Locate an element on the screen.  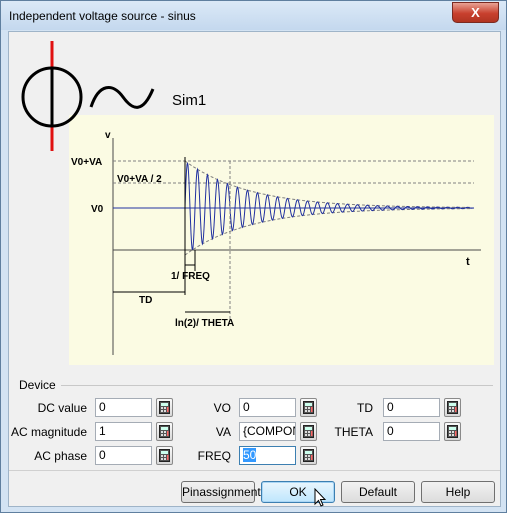
theta-annotation: ln(2)/ THETA is located at coordinates (204, 323).